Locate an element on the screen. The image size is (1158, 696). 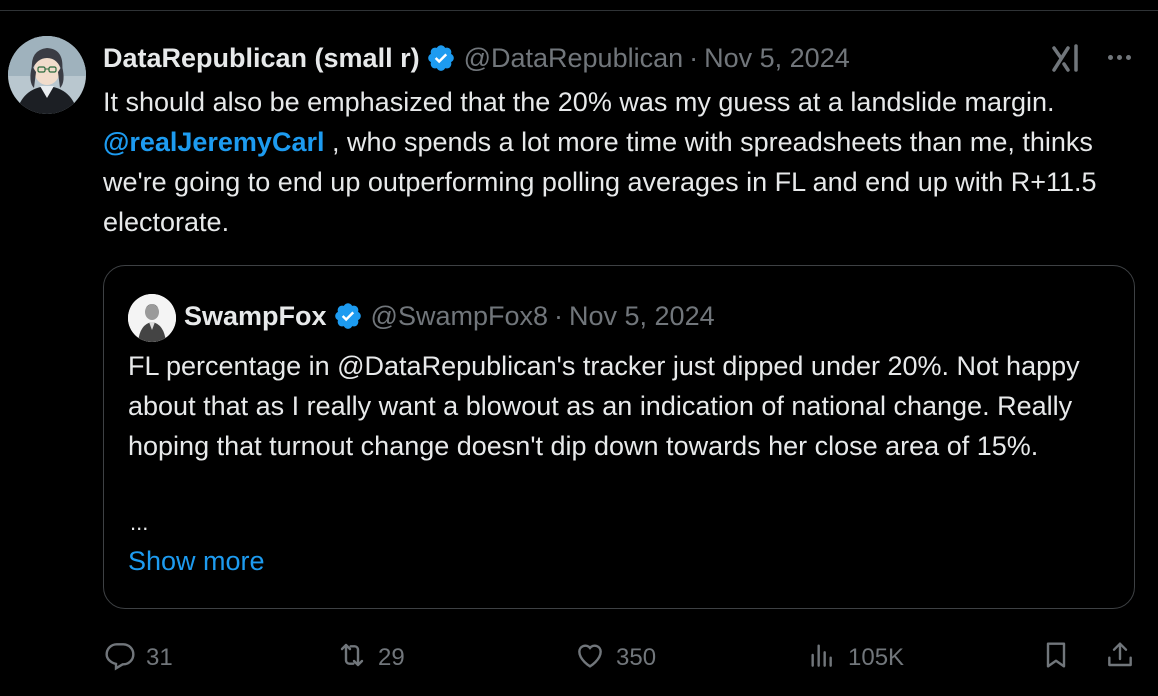
post-date: Nov 5, 2024 is located at coordinates (777, 58).